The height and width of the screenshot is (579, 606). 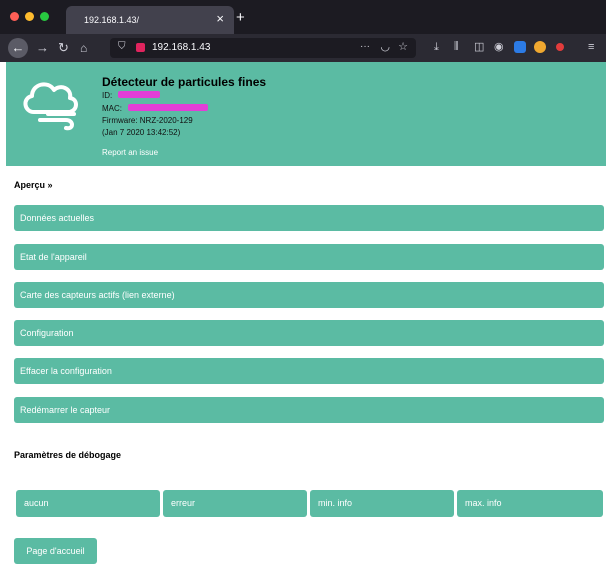 I want to click on device-firmware: Firmware: NRZ-2020-129, so click(x=147, y=120).